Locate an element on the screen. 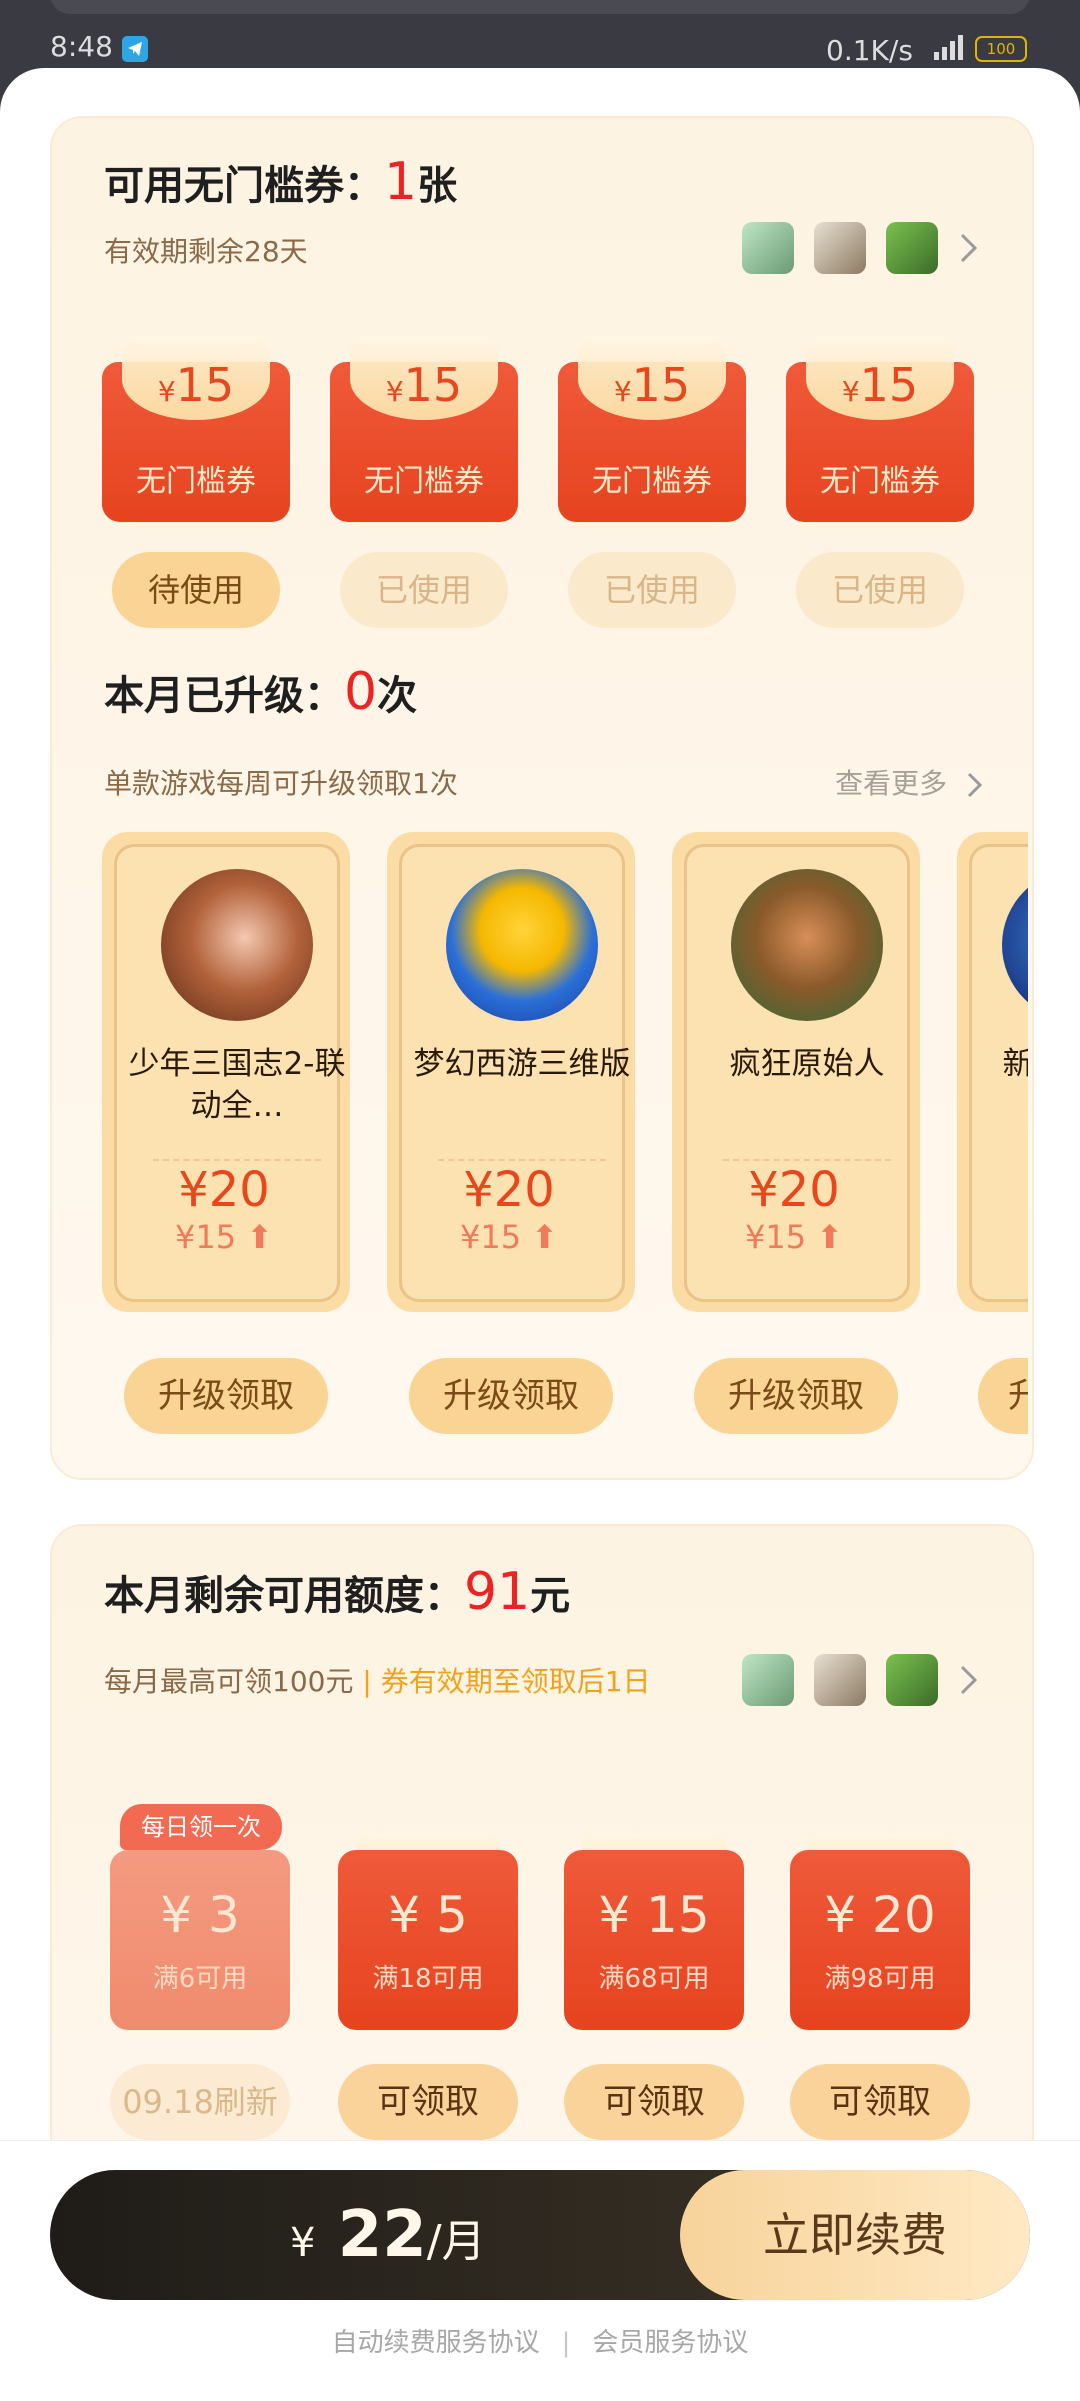 The width and height of the screenshot is (1080, 2401). net-speed: 0.1K/s is located at coordinates (869, 50).